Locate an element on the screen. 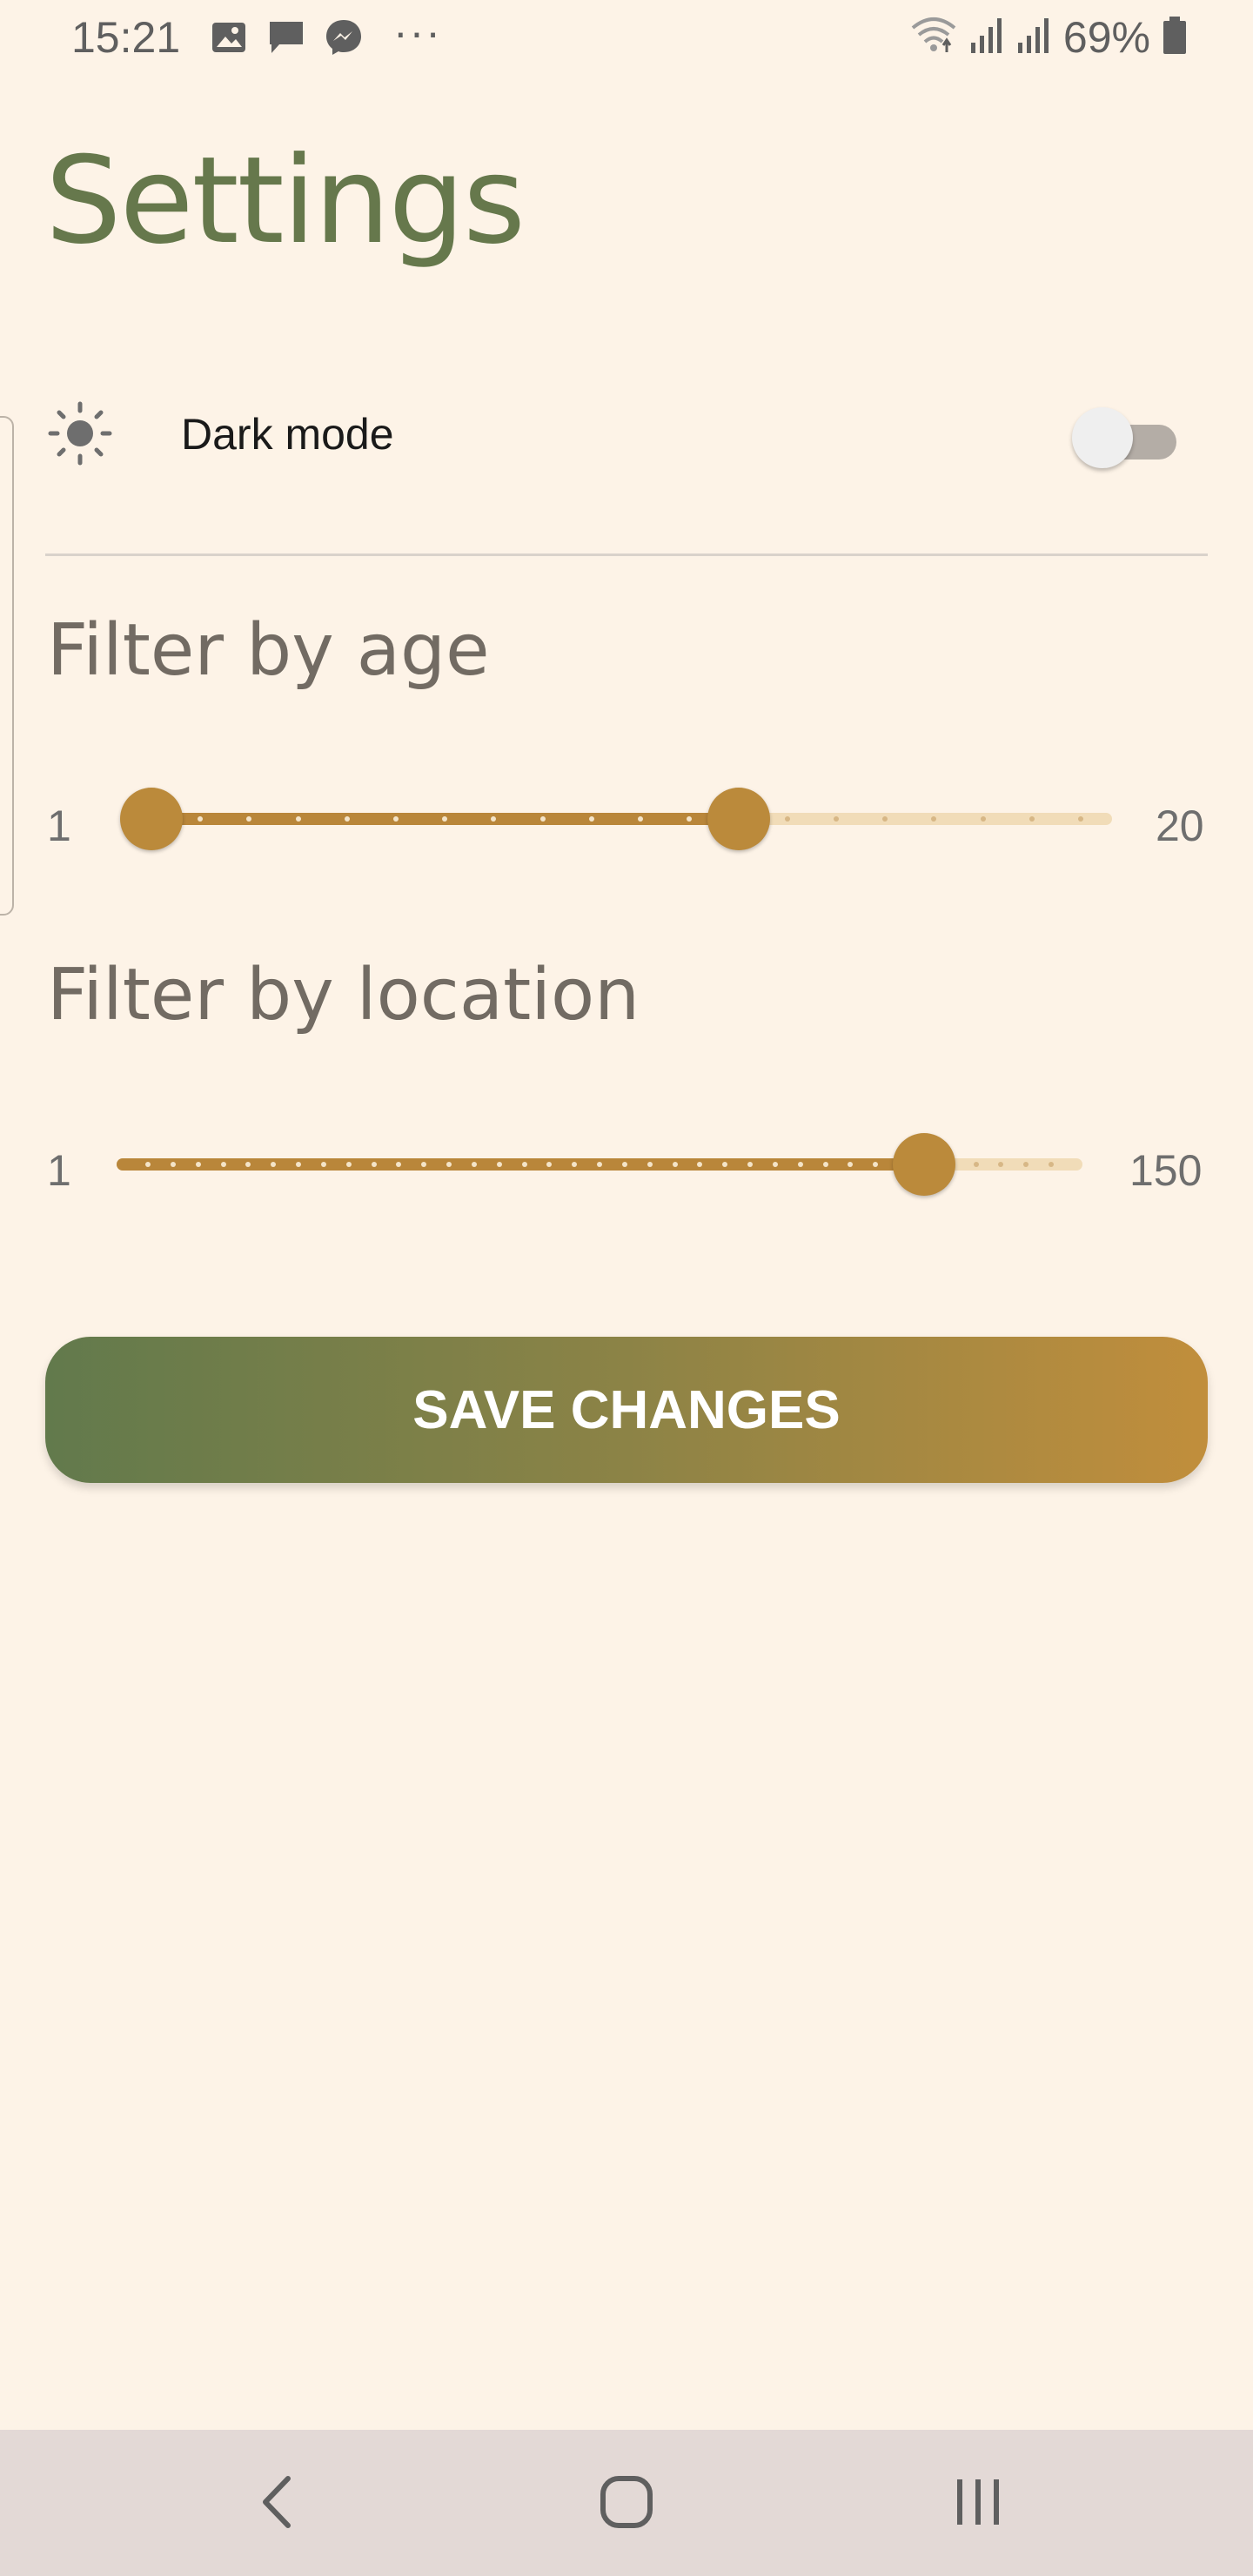 The width and height of the screenshot is (1253, 2576). battery-percentage: 69% is located at coordinates (1106, 37).